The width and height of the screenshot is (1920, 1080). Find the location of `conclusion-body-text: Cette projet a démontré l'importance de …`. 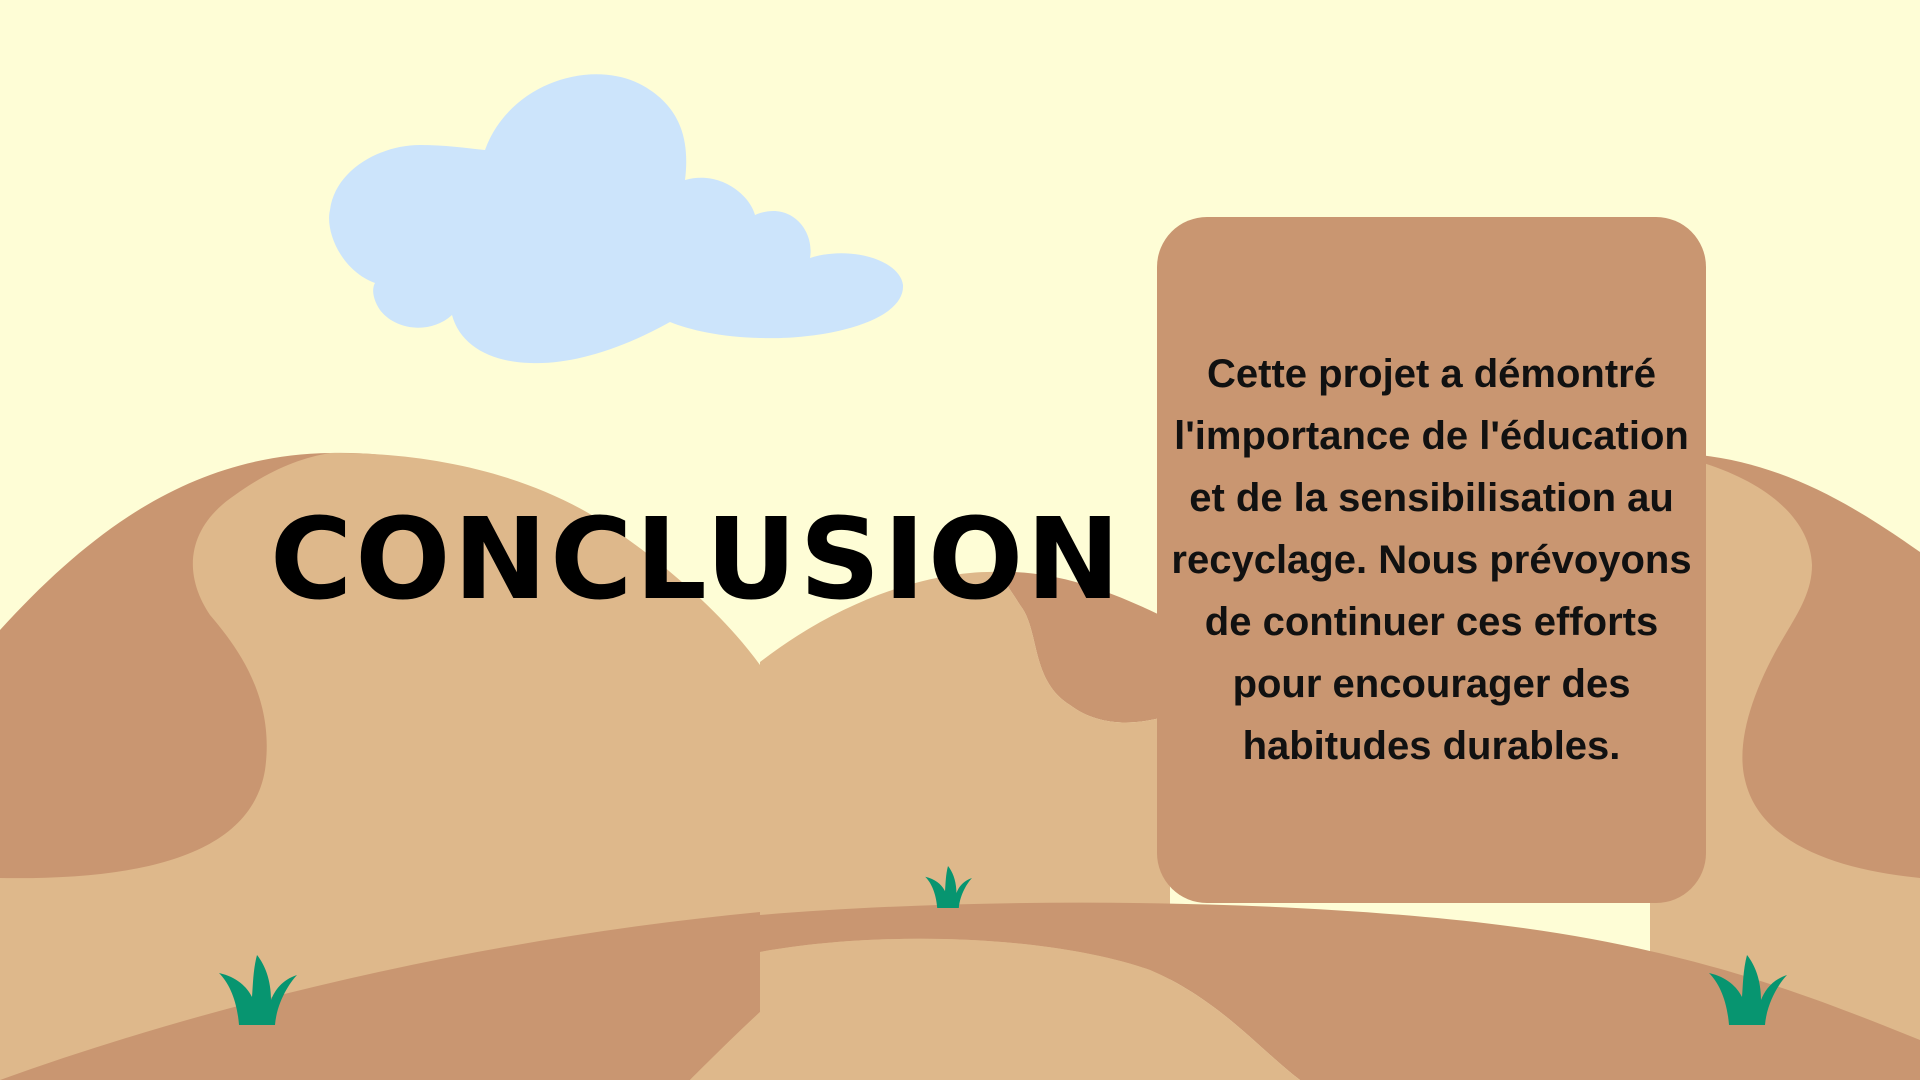

conclusion-body-text: Cette projet a démontré l'importance de … is located at coordinates (1431, 560).